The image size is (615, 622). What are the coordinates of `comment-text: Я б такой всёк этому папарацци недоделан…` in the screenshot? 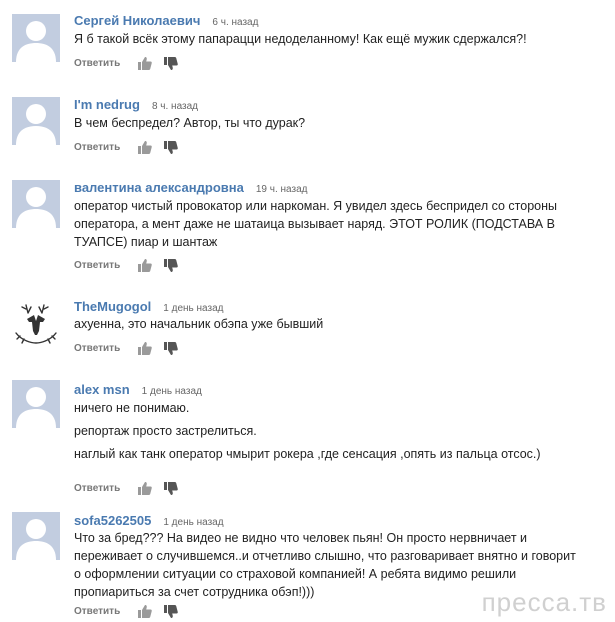 It's located at (334, 39).